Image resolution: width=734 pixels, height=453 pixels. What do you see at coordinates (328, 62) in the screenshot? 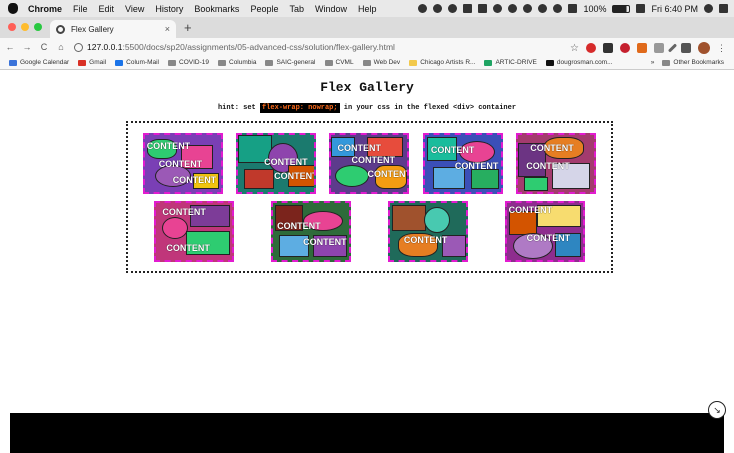
I see `folder-icon` at bounding box center [328, 62].